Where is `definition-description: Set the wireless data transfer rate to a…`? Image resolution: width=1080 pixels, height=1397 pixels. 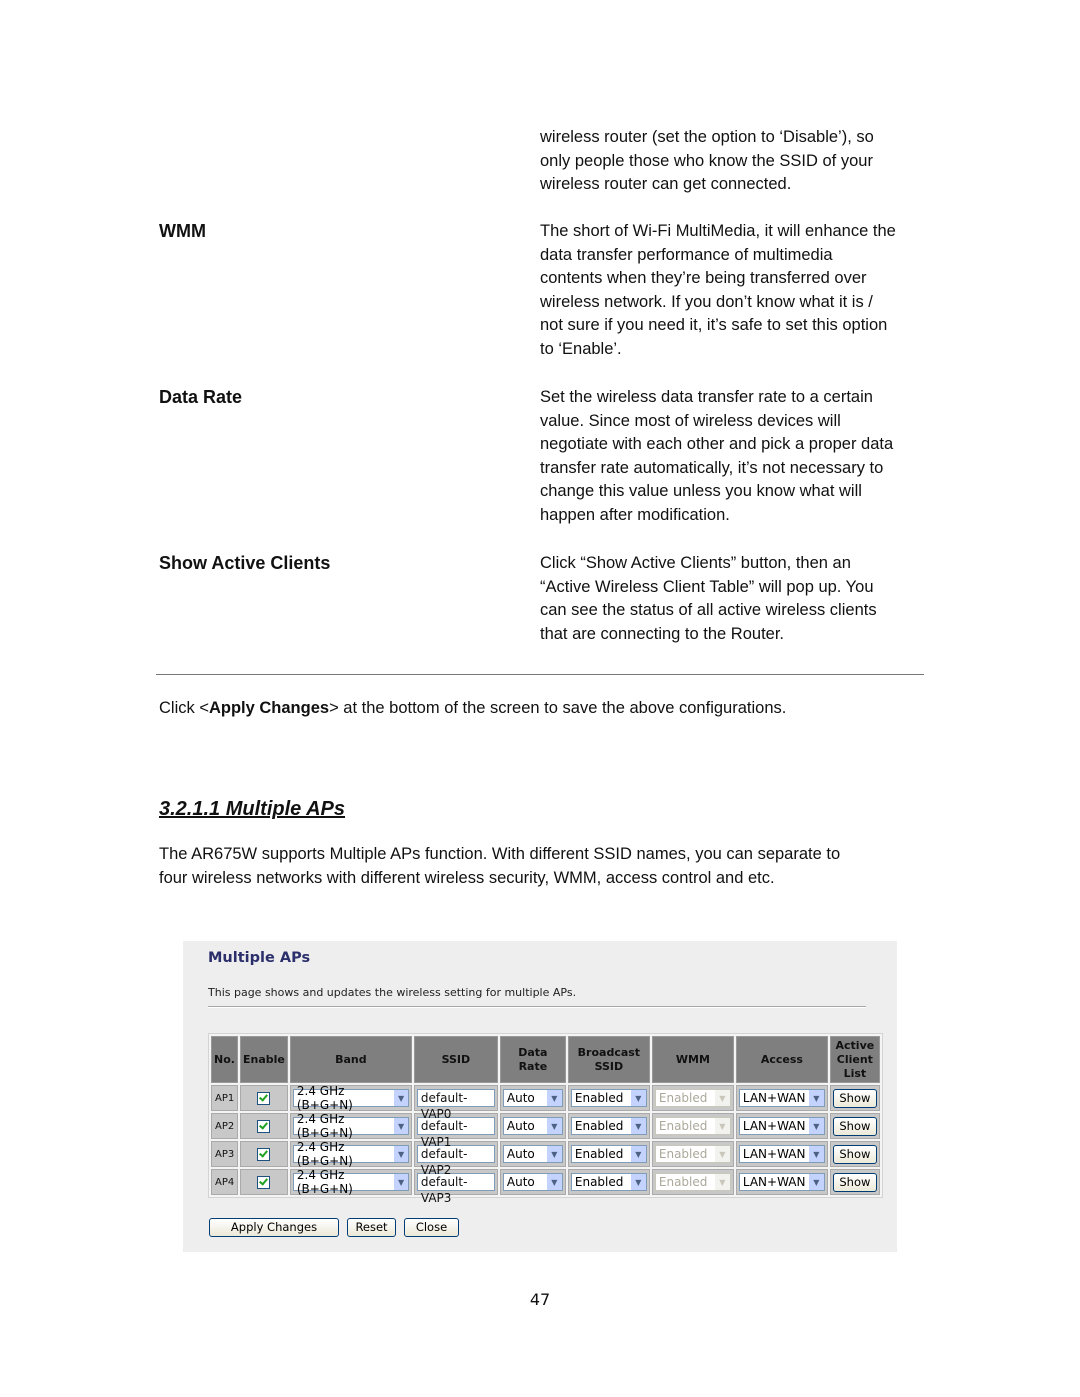 definition-description: Set the wireless data transfer rate to a… is located at coordinates (735, 456).